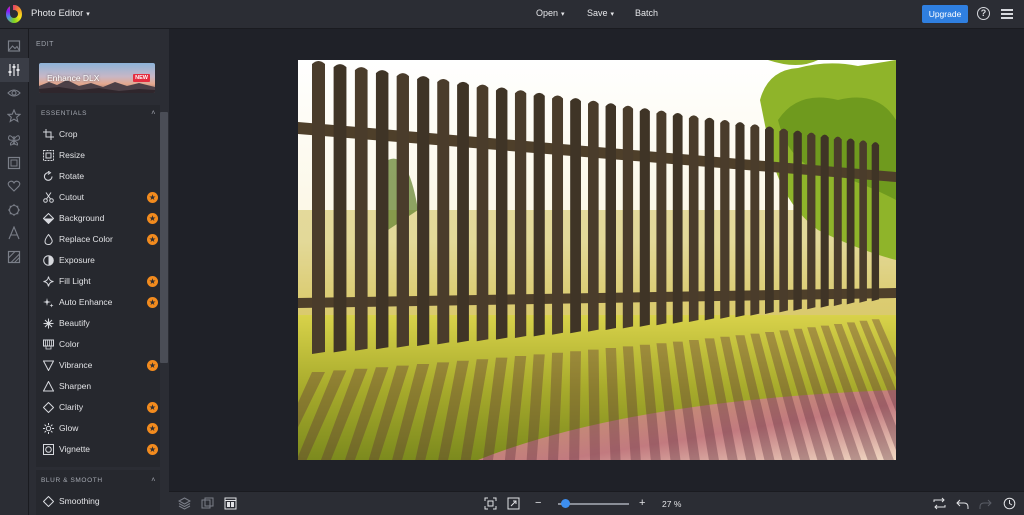 The width and height of the screenshot is (1024, 515). I want to click on swap-icon, so click(939, 503).